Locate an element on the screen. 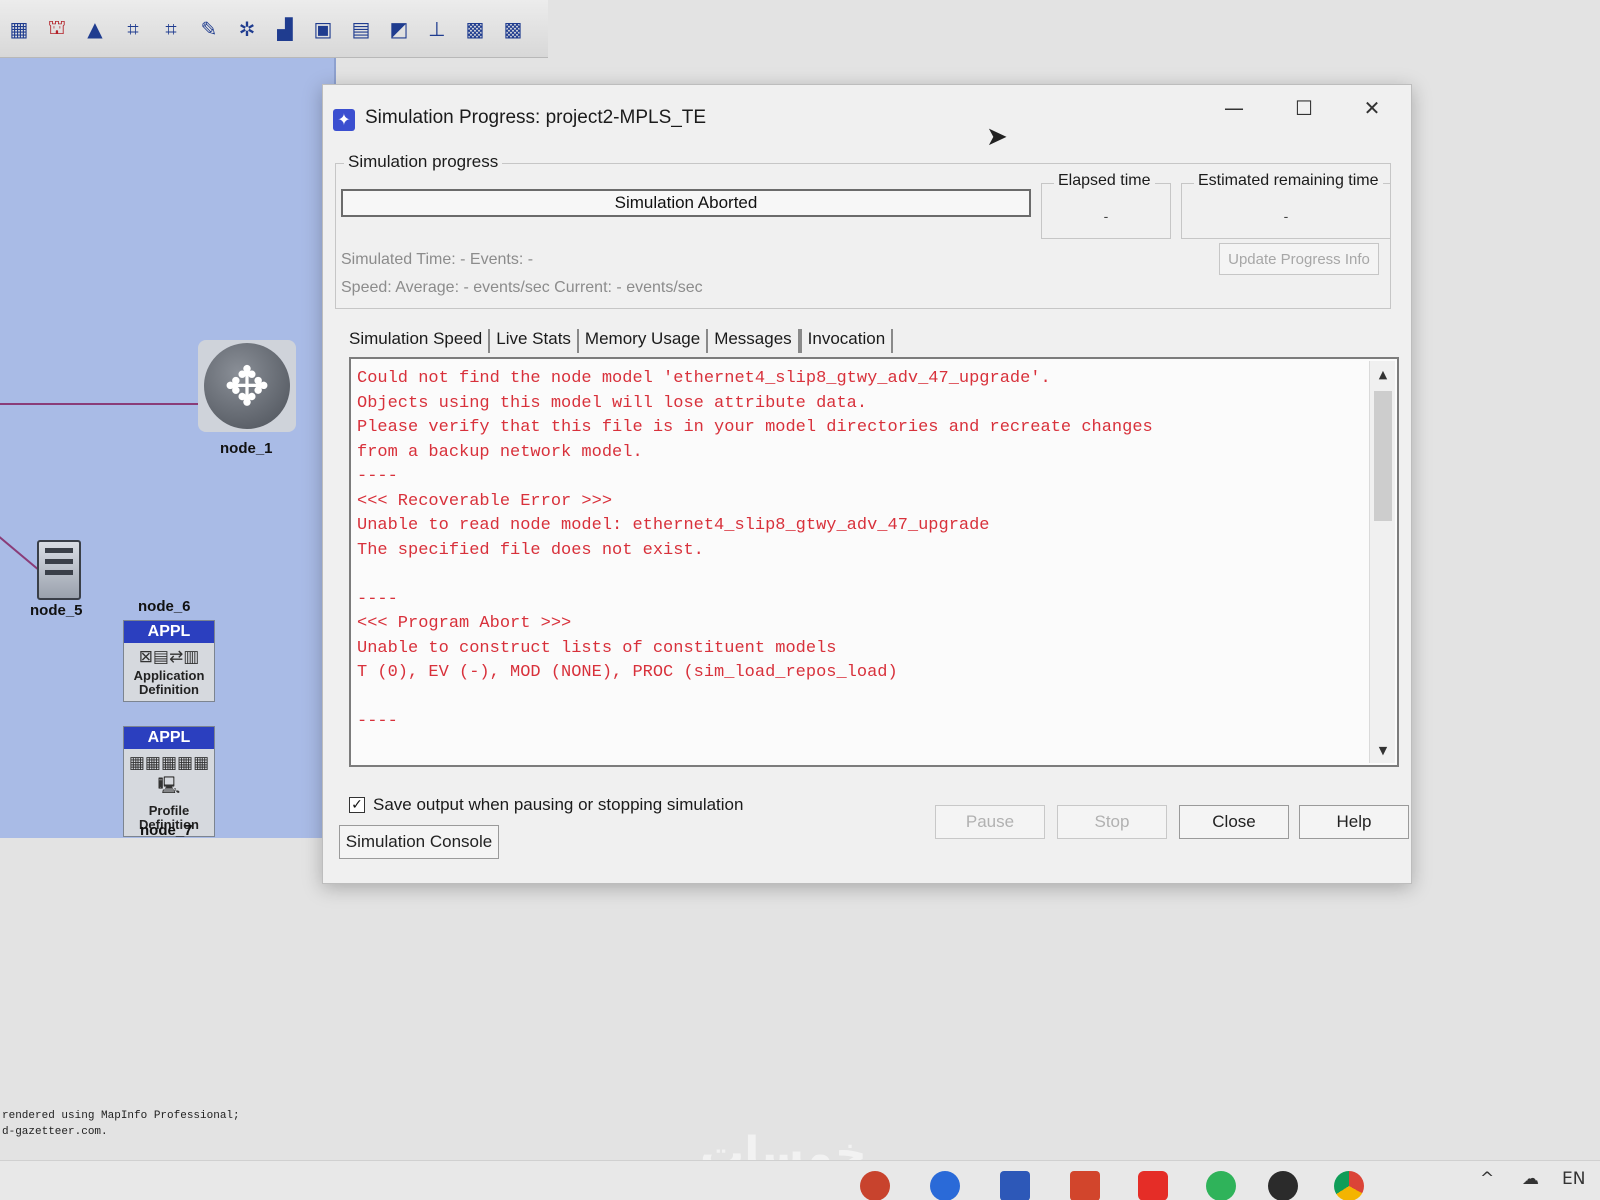 This screenshot has width=1600, height=1200. node-label: node_6 is located at coordinates (164, 606).